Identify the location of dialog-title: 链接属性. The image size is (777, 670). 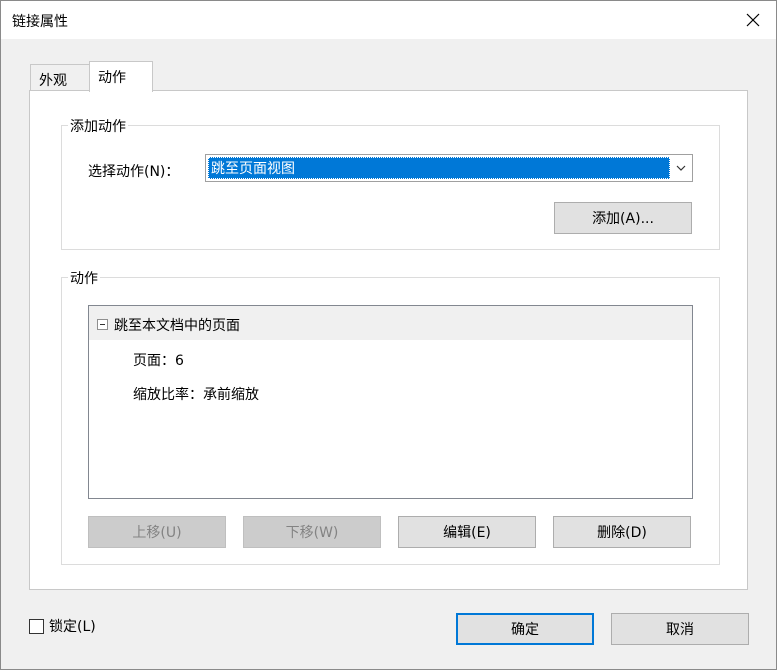
(40, 22).